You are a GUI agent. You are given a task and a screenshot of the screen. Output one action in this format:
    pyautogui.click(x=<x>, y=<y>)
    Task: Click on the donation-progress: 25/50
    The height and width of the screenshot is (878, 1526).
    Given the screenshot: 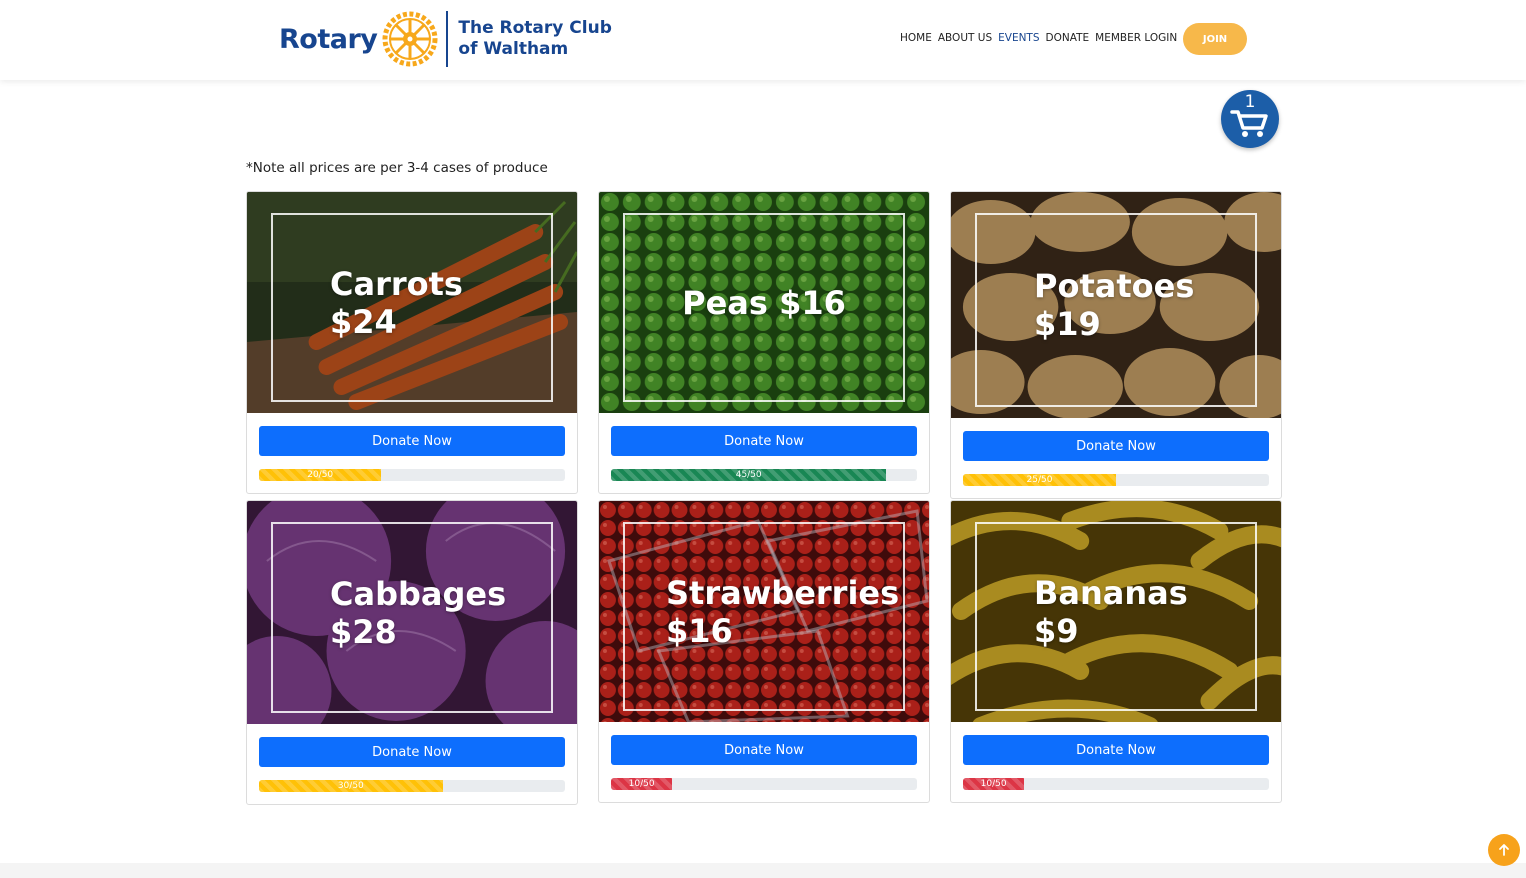 What is the action you would take?
    pyautogui.click(x=1116, y=480)
    